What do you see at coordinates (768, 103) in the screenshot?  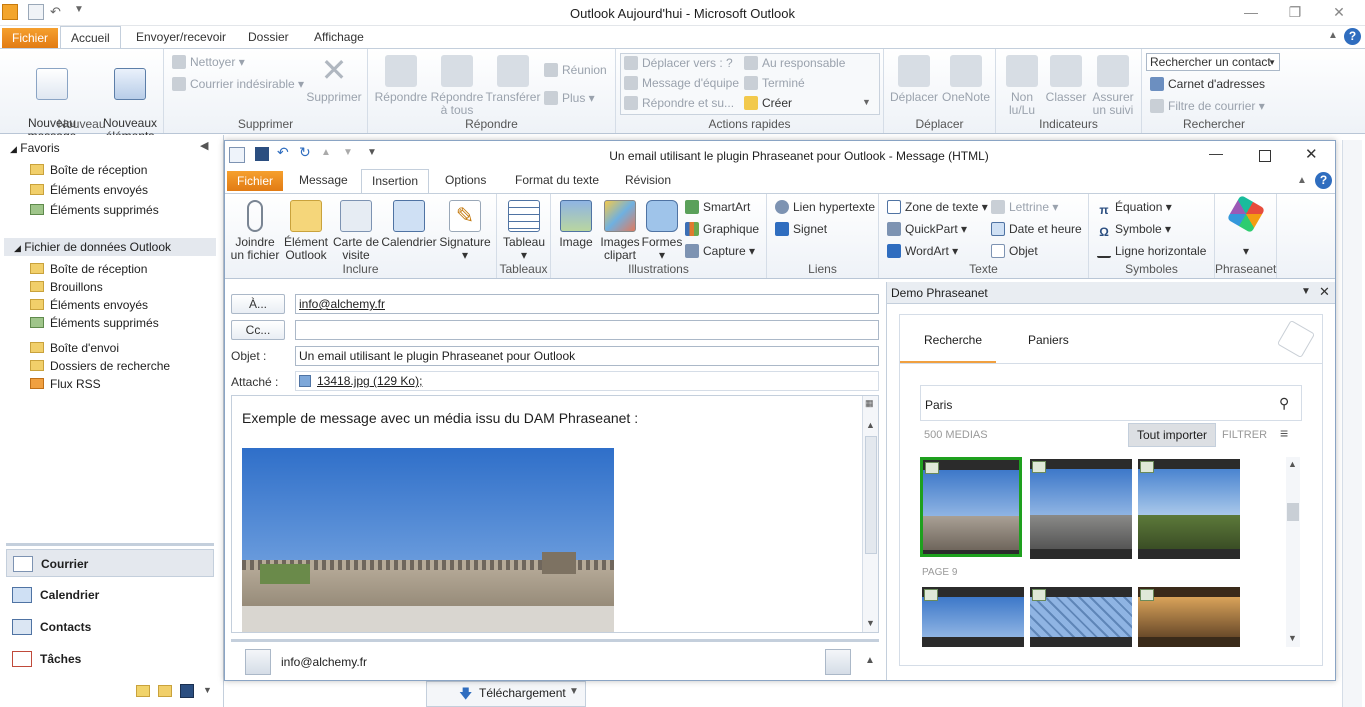 I see `quickstep-creer: Créer` at bounding box center [768, 103].